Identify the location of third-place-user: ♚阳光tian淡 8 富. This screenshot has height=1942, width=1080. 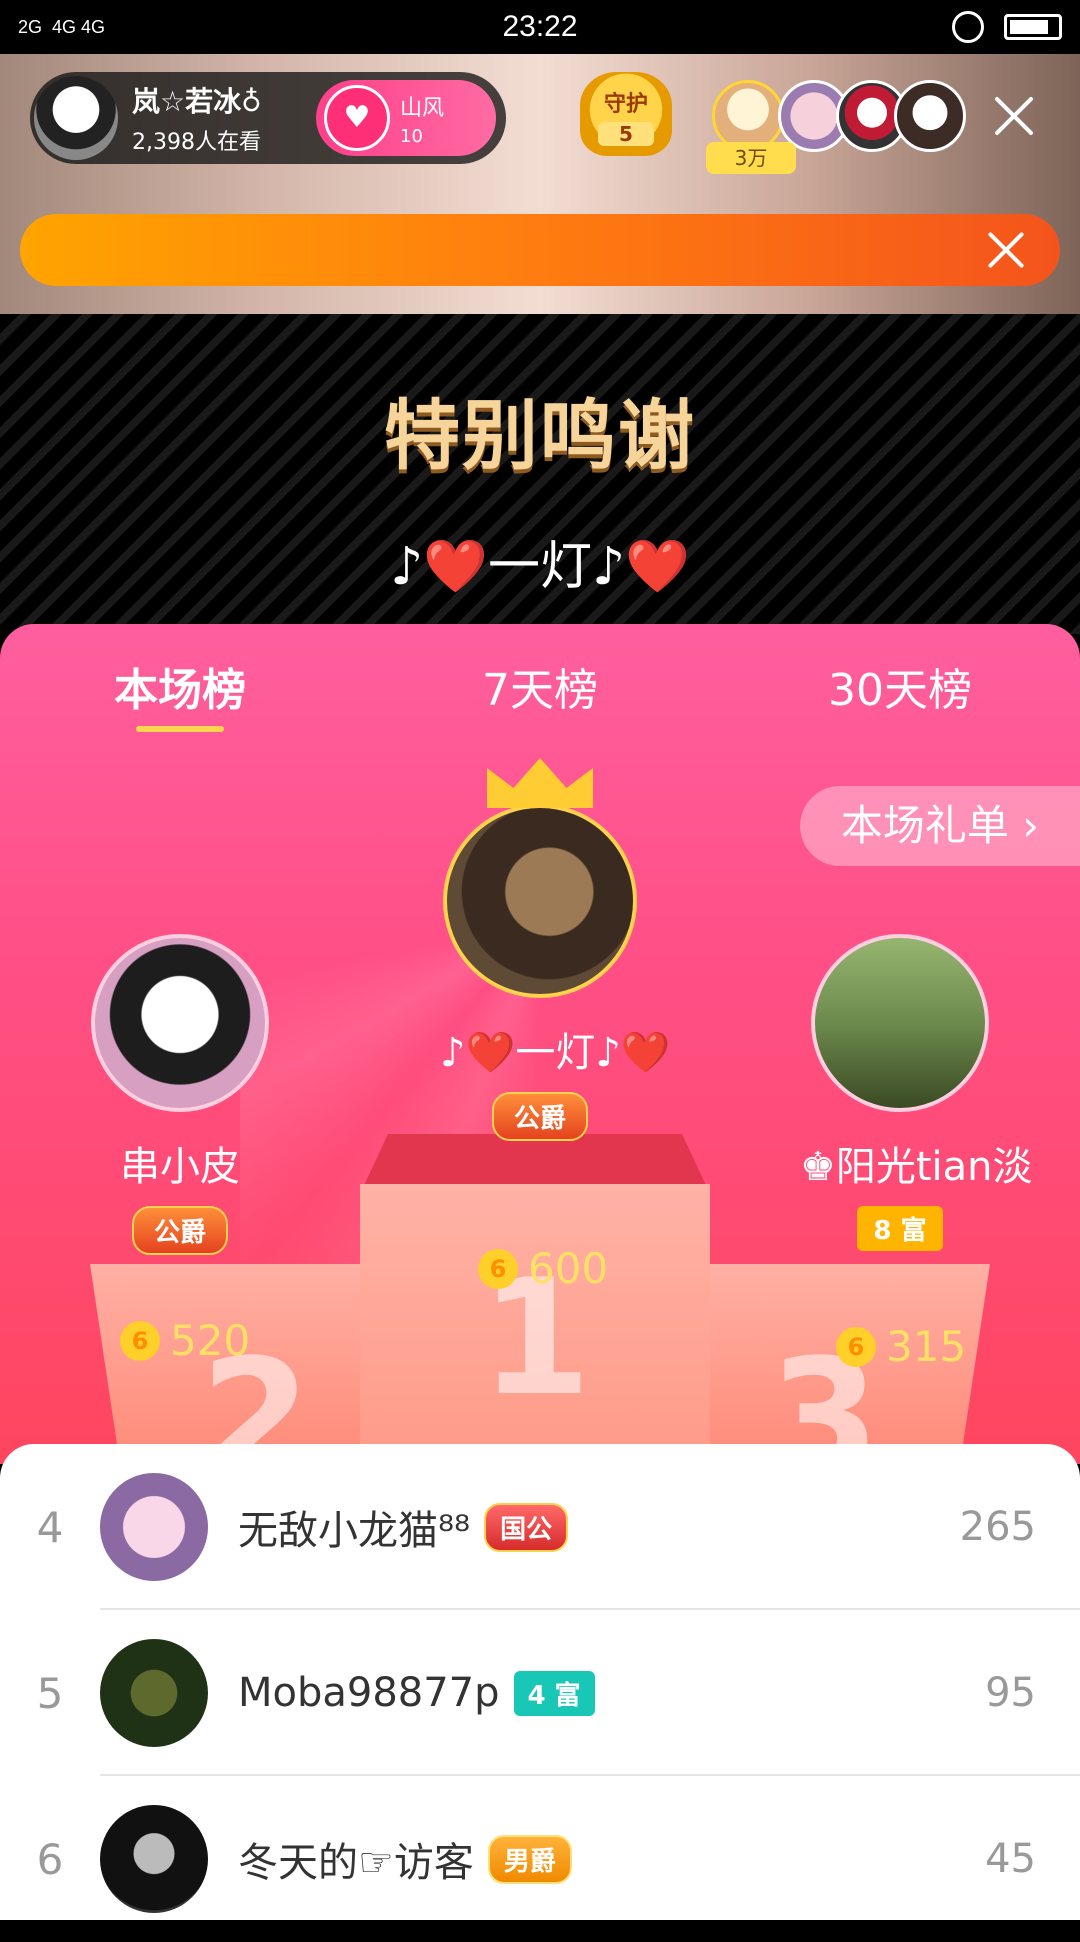
(916, 1092).